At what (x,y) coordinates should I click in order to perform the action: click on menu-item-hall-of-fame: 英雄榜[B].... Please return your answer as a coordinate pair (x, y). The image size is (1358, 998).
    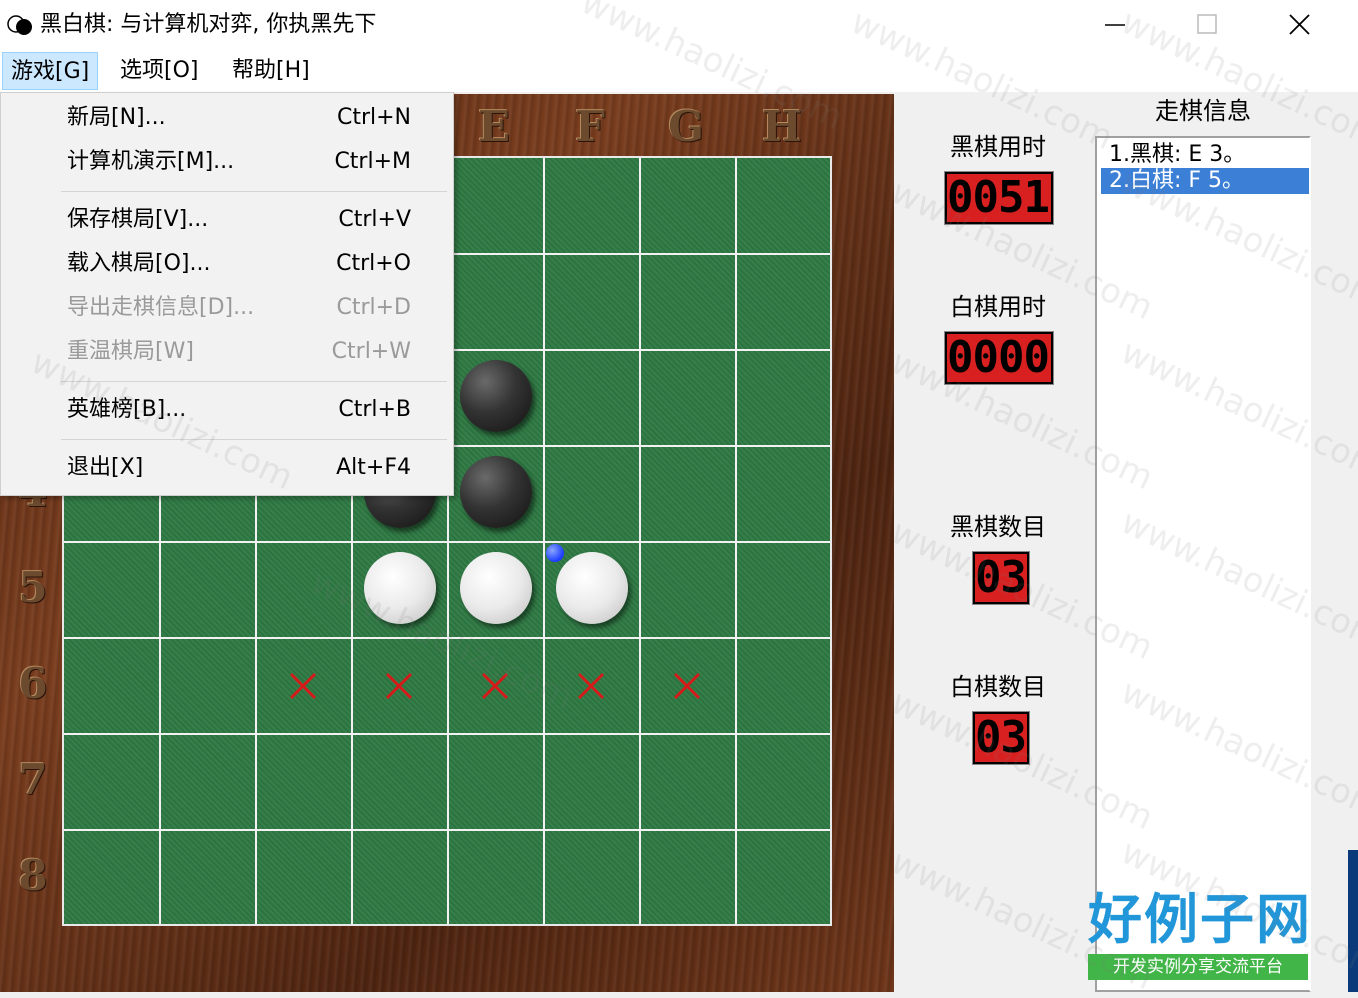
    Looking at the image, I should click on (126, 410).